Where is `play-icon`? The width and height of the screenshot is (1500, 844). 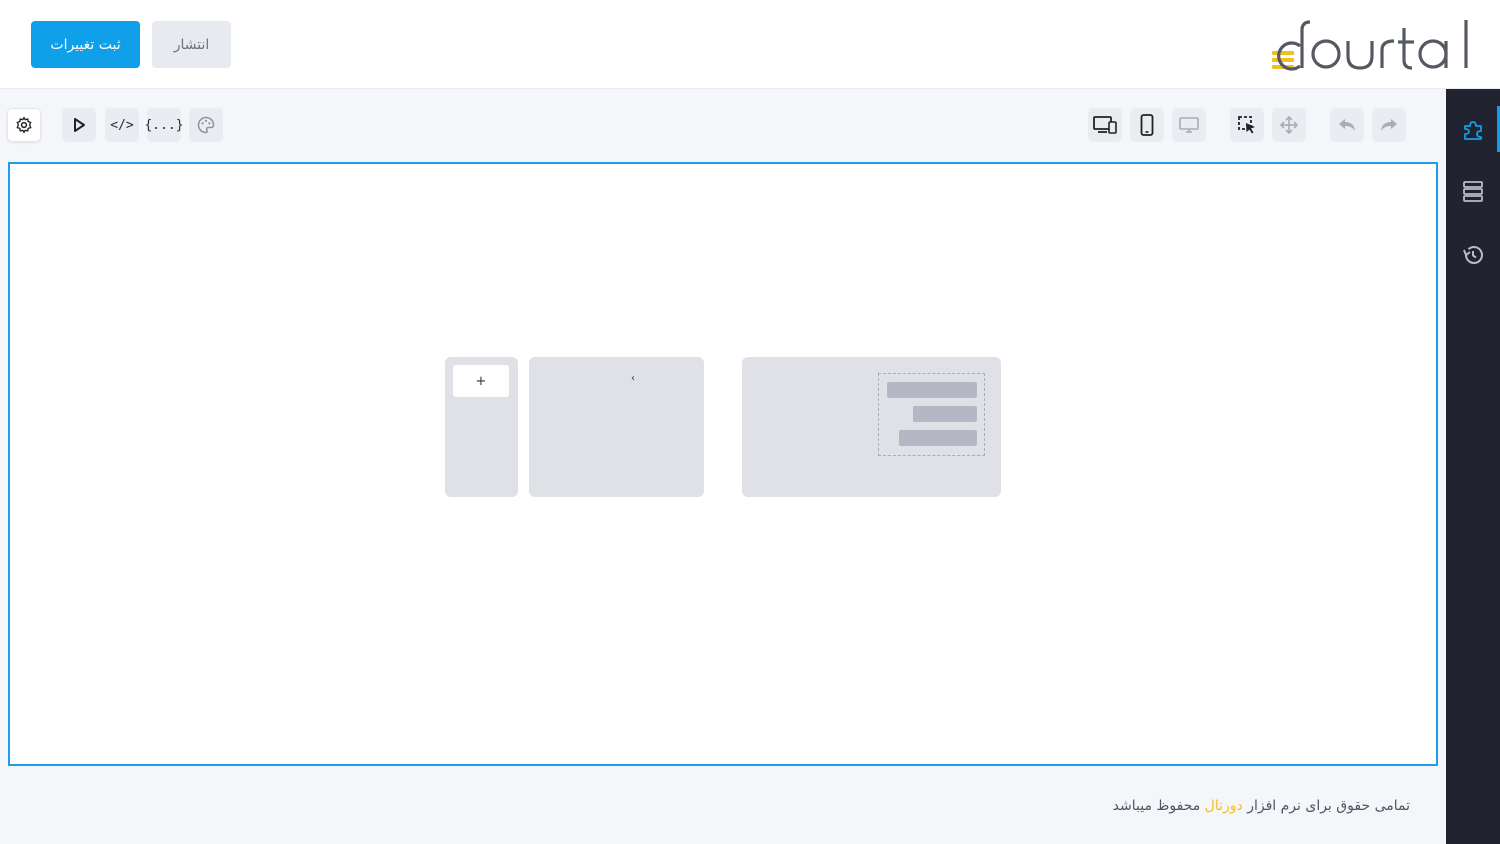
play-icon is located at coordinates (79, 125).